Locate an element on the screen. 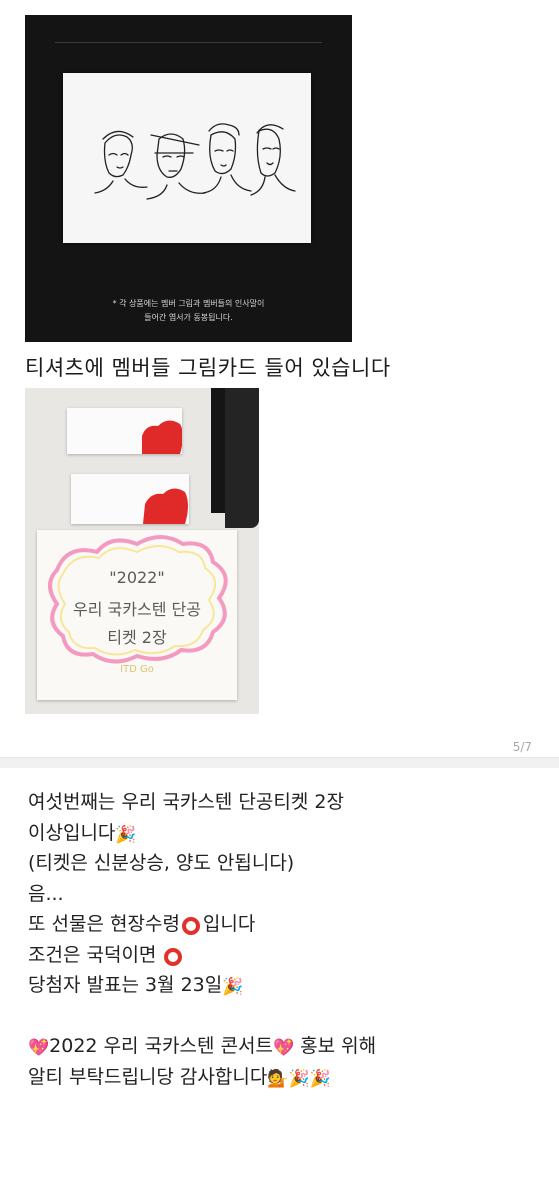 The width and height of the screenshot is (559, 1200). photo-divider-line is located at coordinates (188, 42).